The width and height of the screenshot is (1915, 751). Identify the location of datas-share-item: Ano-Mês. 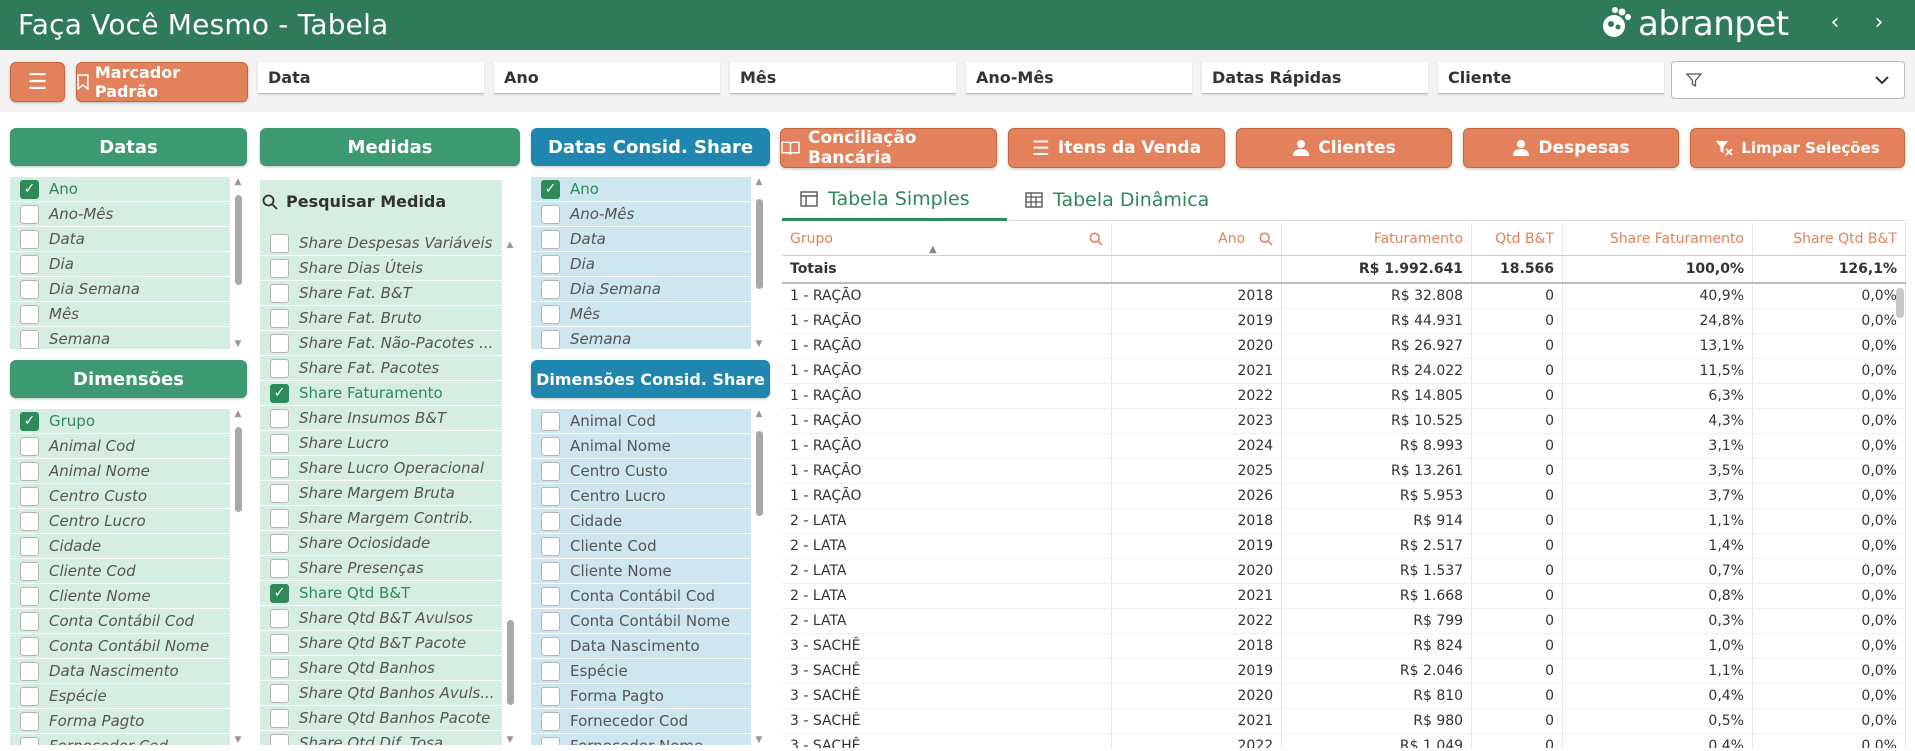
(641, 214).